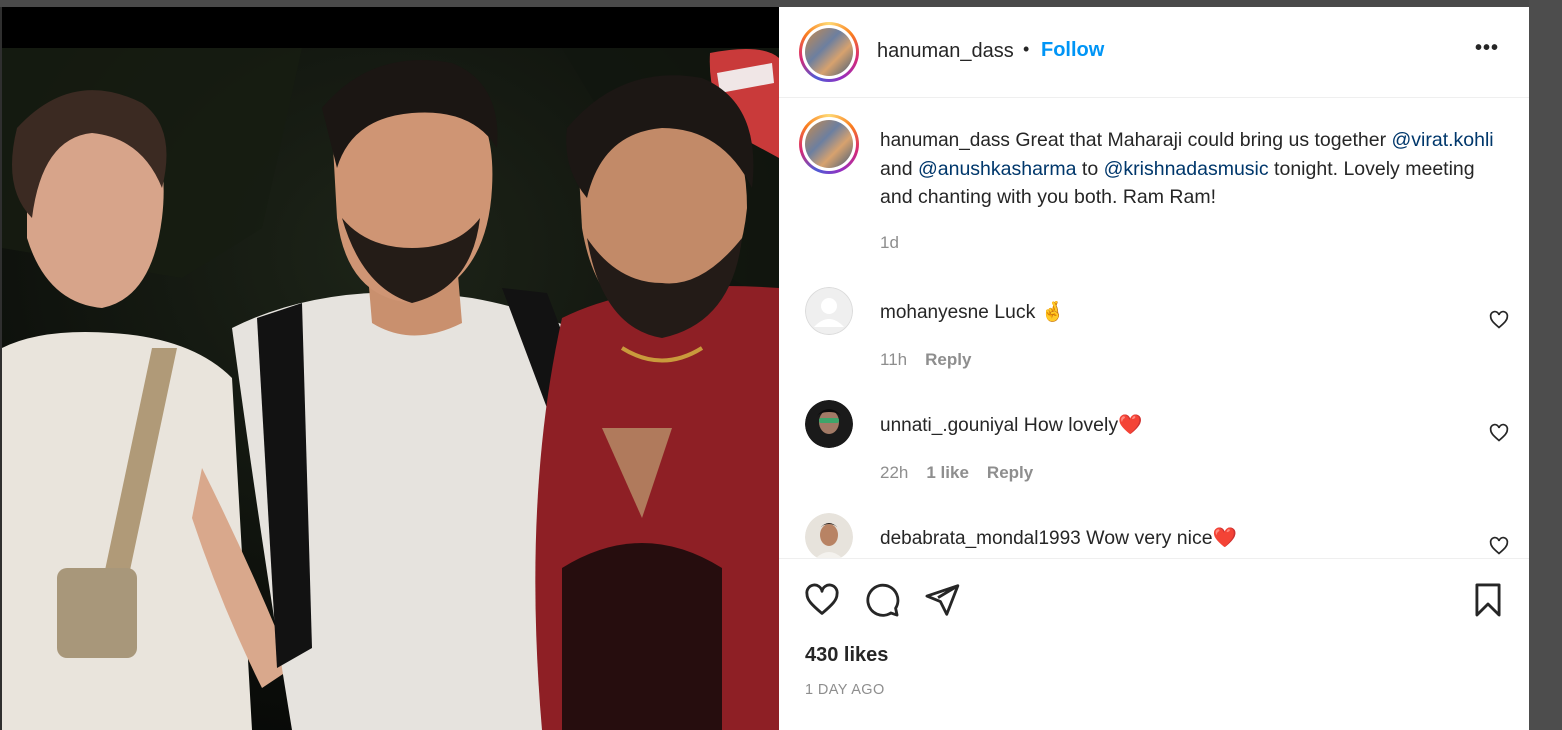 The image size is (1562, 730). Describe the element at coordinates (829, 144) in the screenshot. I see `caption-avatar` at that location.